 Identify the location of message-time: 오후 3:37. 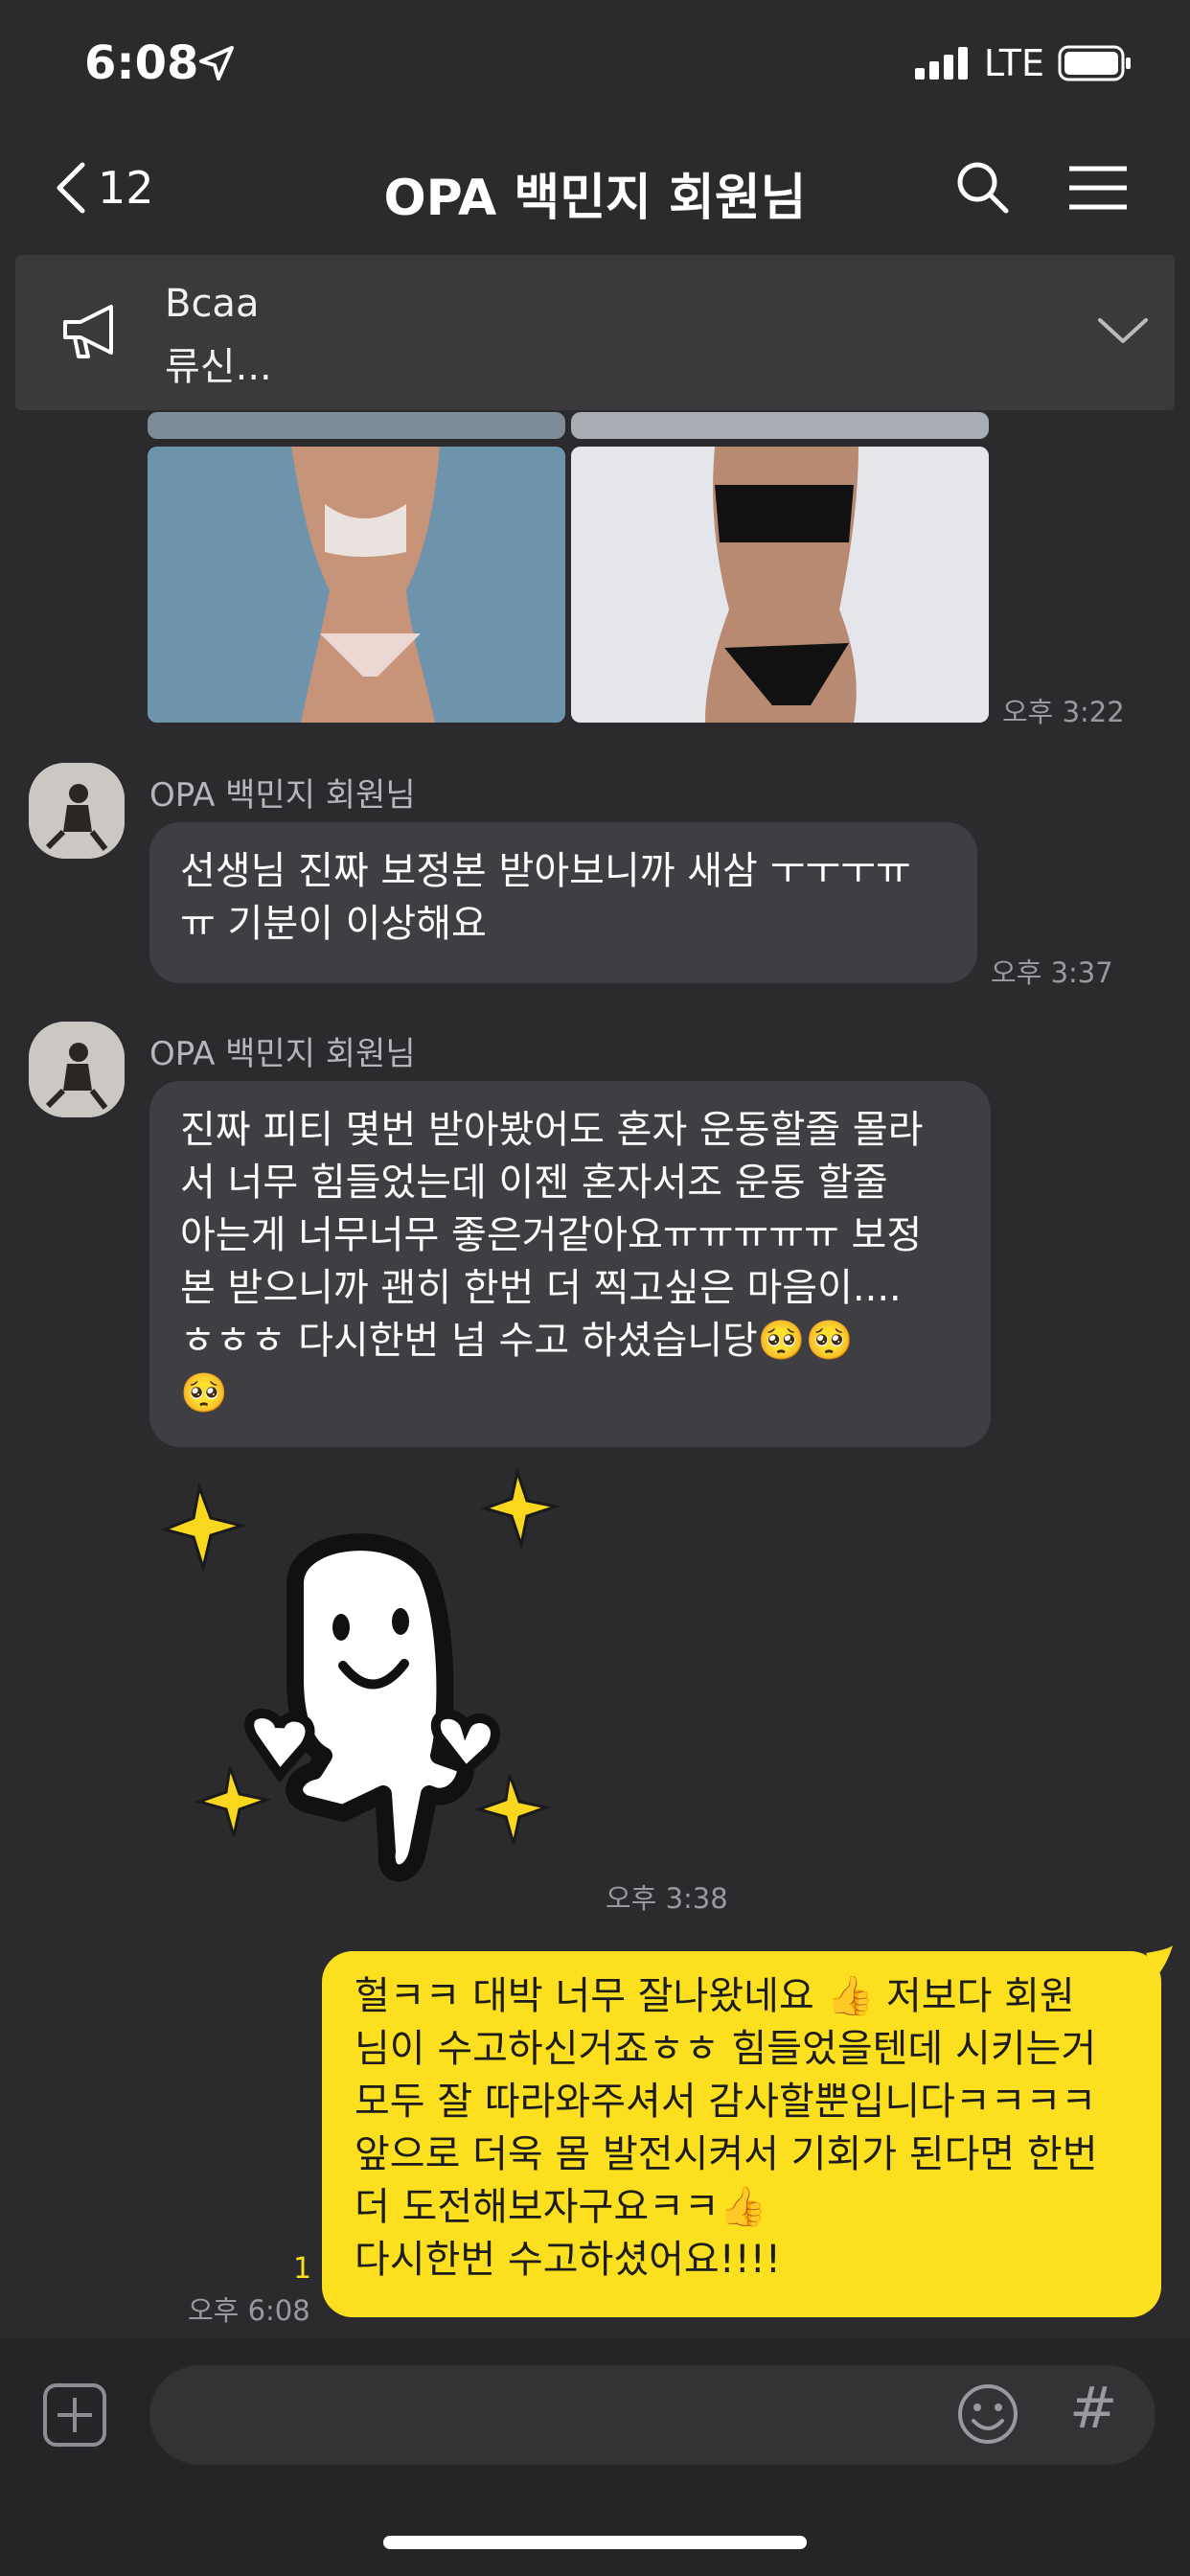
(1052, 972).